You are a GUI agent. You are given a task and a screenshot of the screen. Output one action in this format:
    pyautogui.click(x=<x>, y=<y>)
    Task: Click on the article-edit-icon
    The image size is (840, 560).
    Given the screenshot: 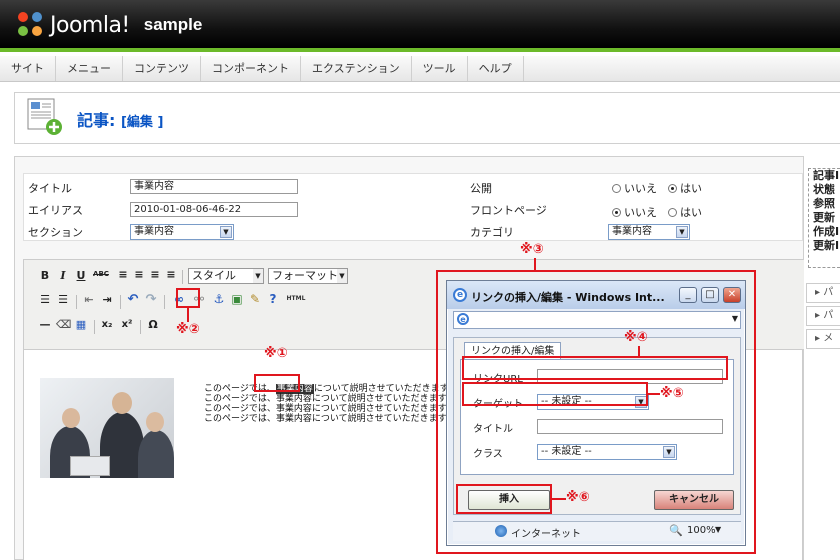 What is the action you would take?
    pyautogui.click(x=44, y=116)
    